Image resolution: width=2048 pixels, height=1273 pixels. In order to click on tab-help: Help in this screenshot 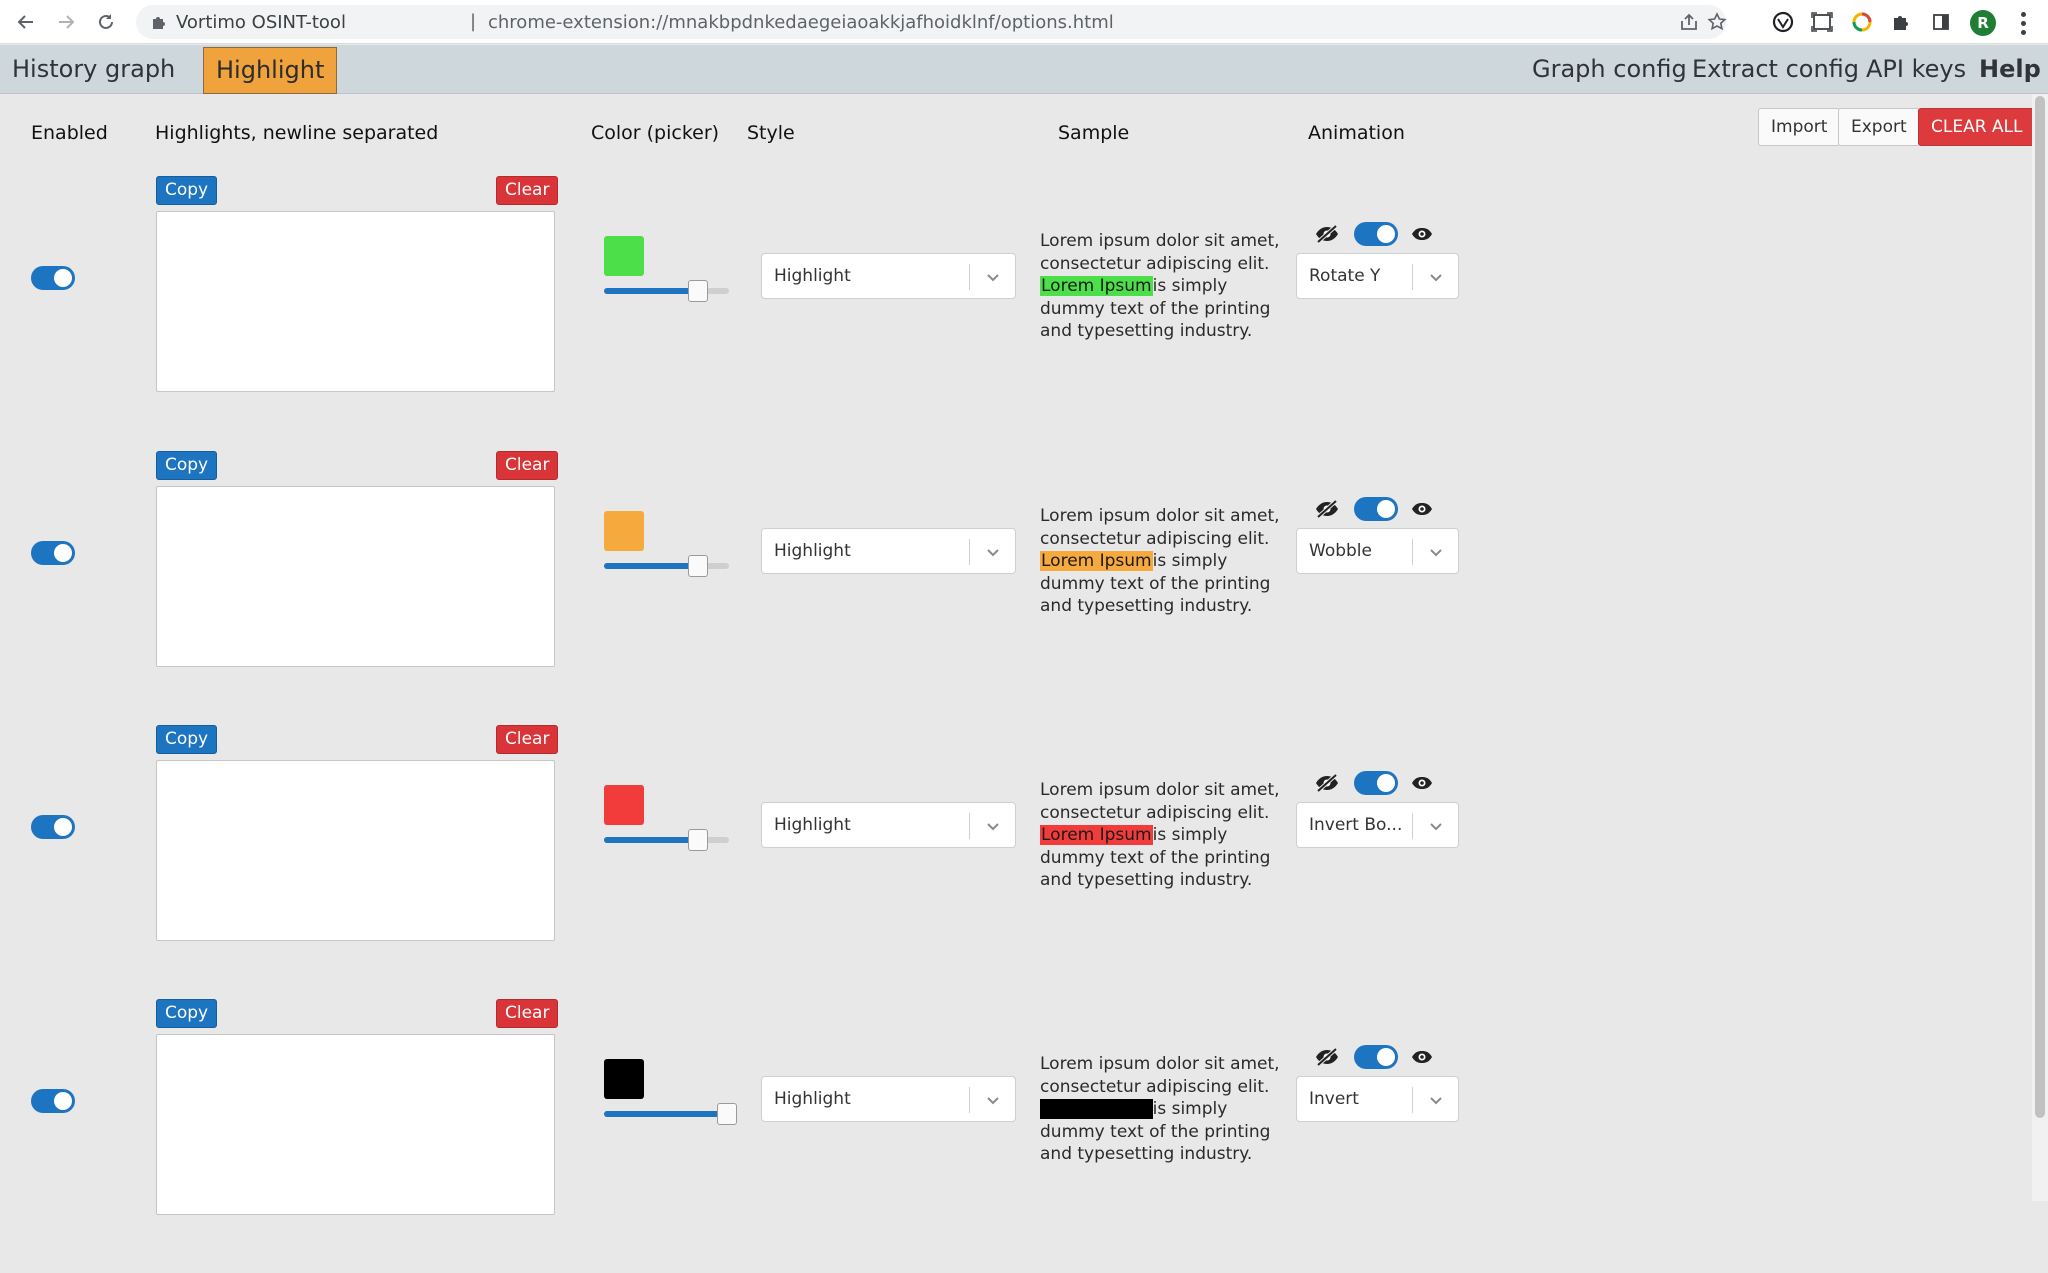, I will do `click(2007, 69)`.